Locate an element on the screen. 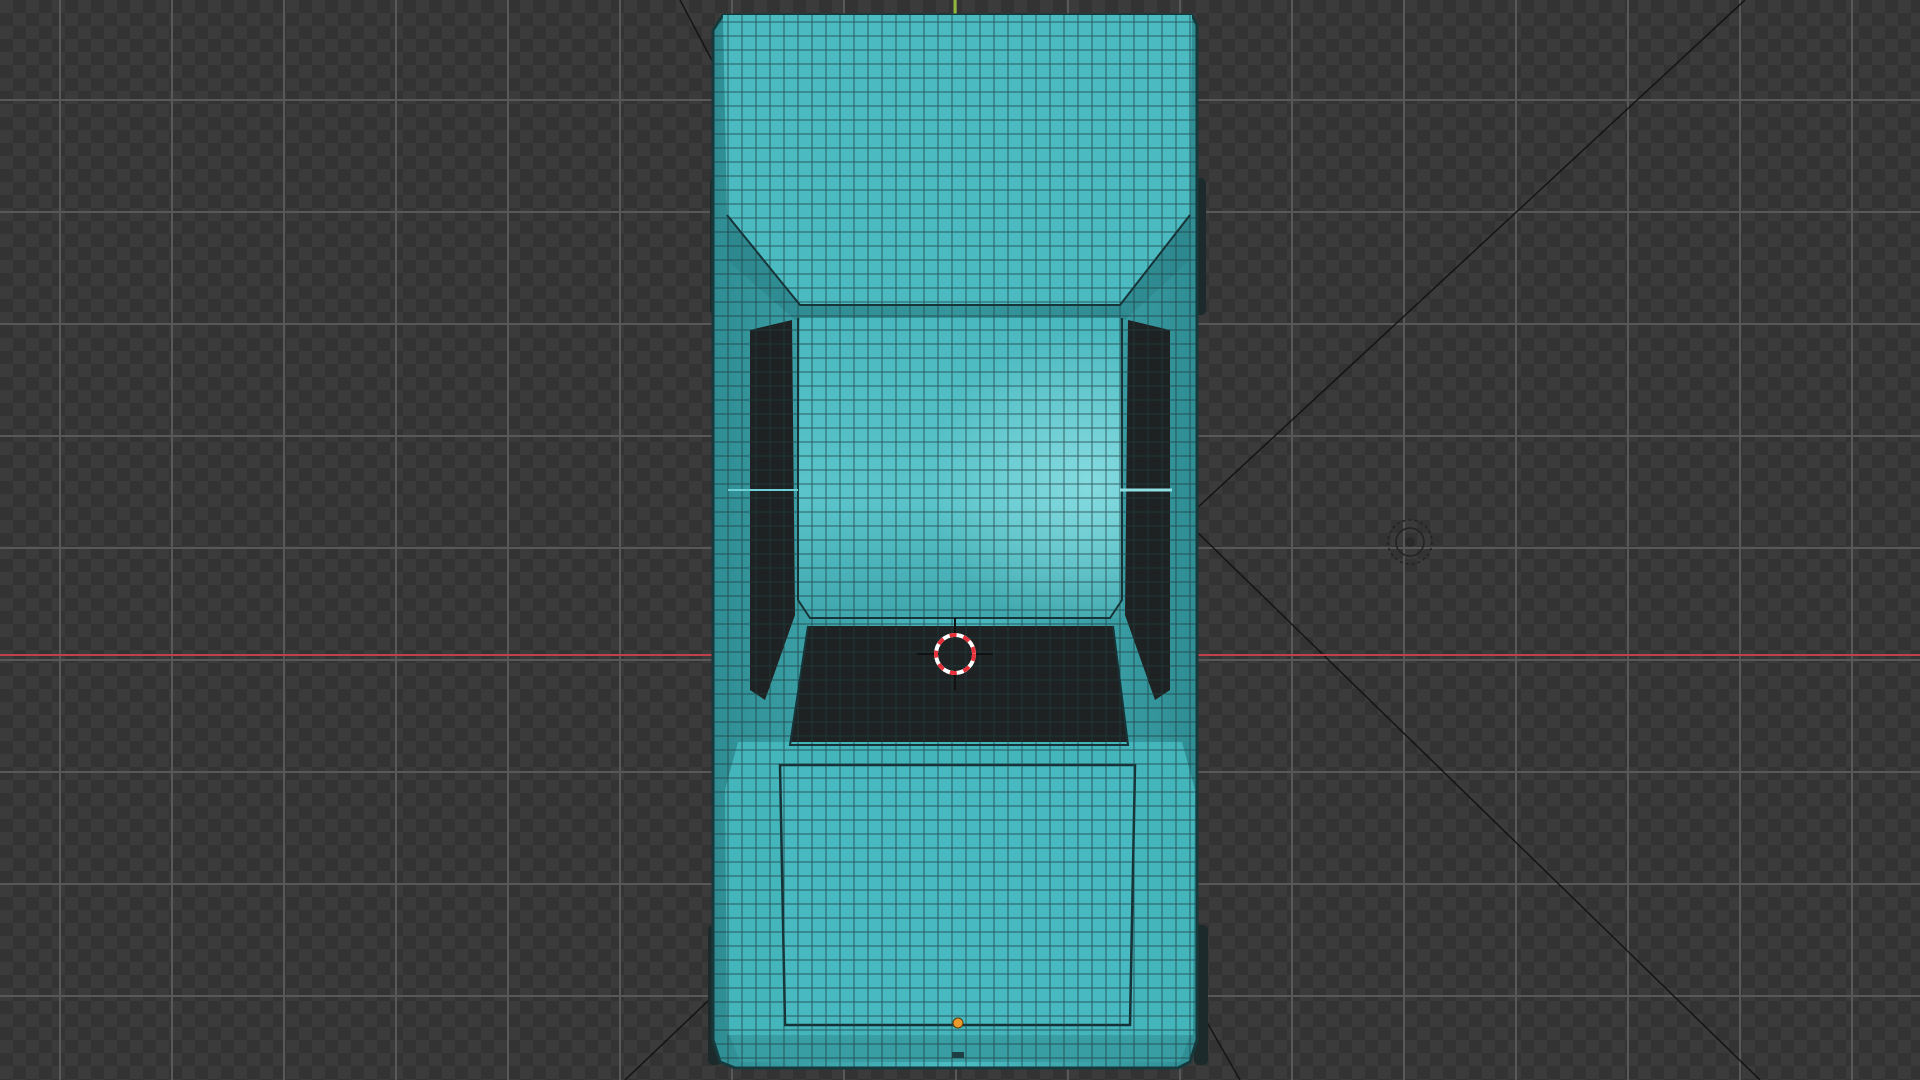 The width and height of the screenshot is (1920, 1080). rear-window is located at coordinates (959, 685).